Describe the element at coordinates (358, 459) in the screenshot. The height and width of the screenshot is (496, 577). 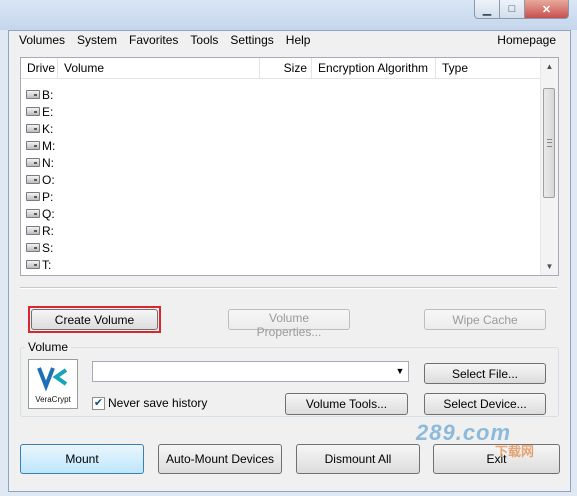
I see `dismount-all-button: Dismount All` at that location.